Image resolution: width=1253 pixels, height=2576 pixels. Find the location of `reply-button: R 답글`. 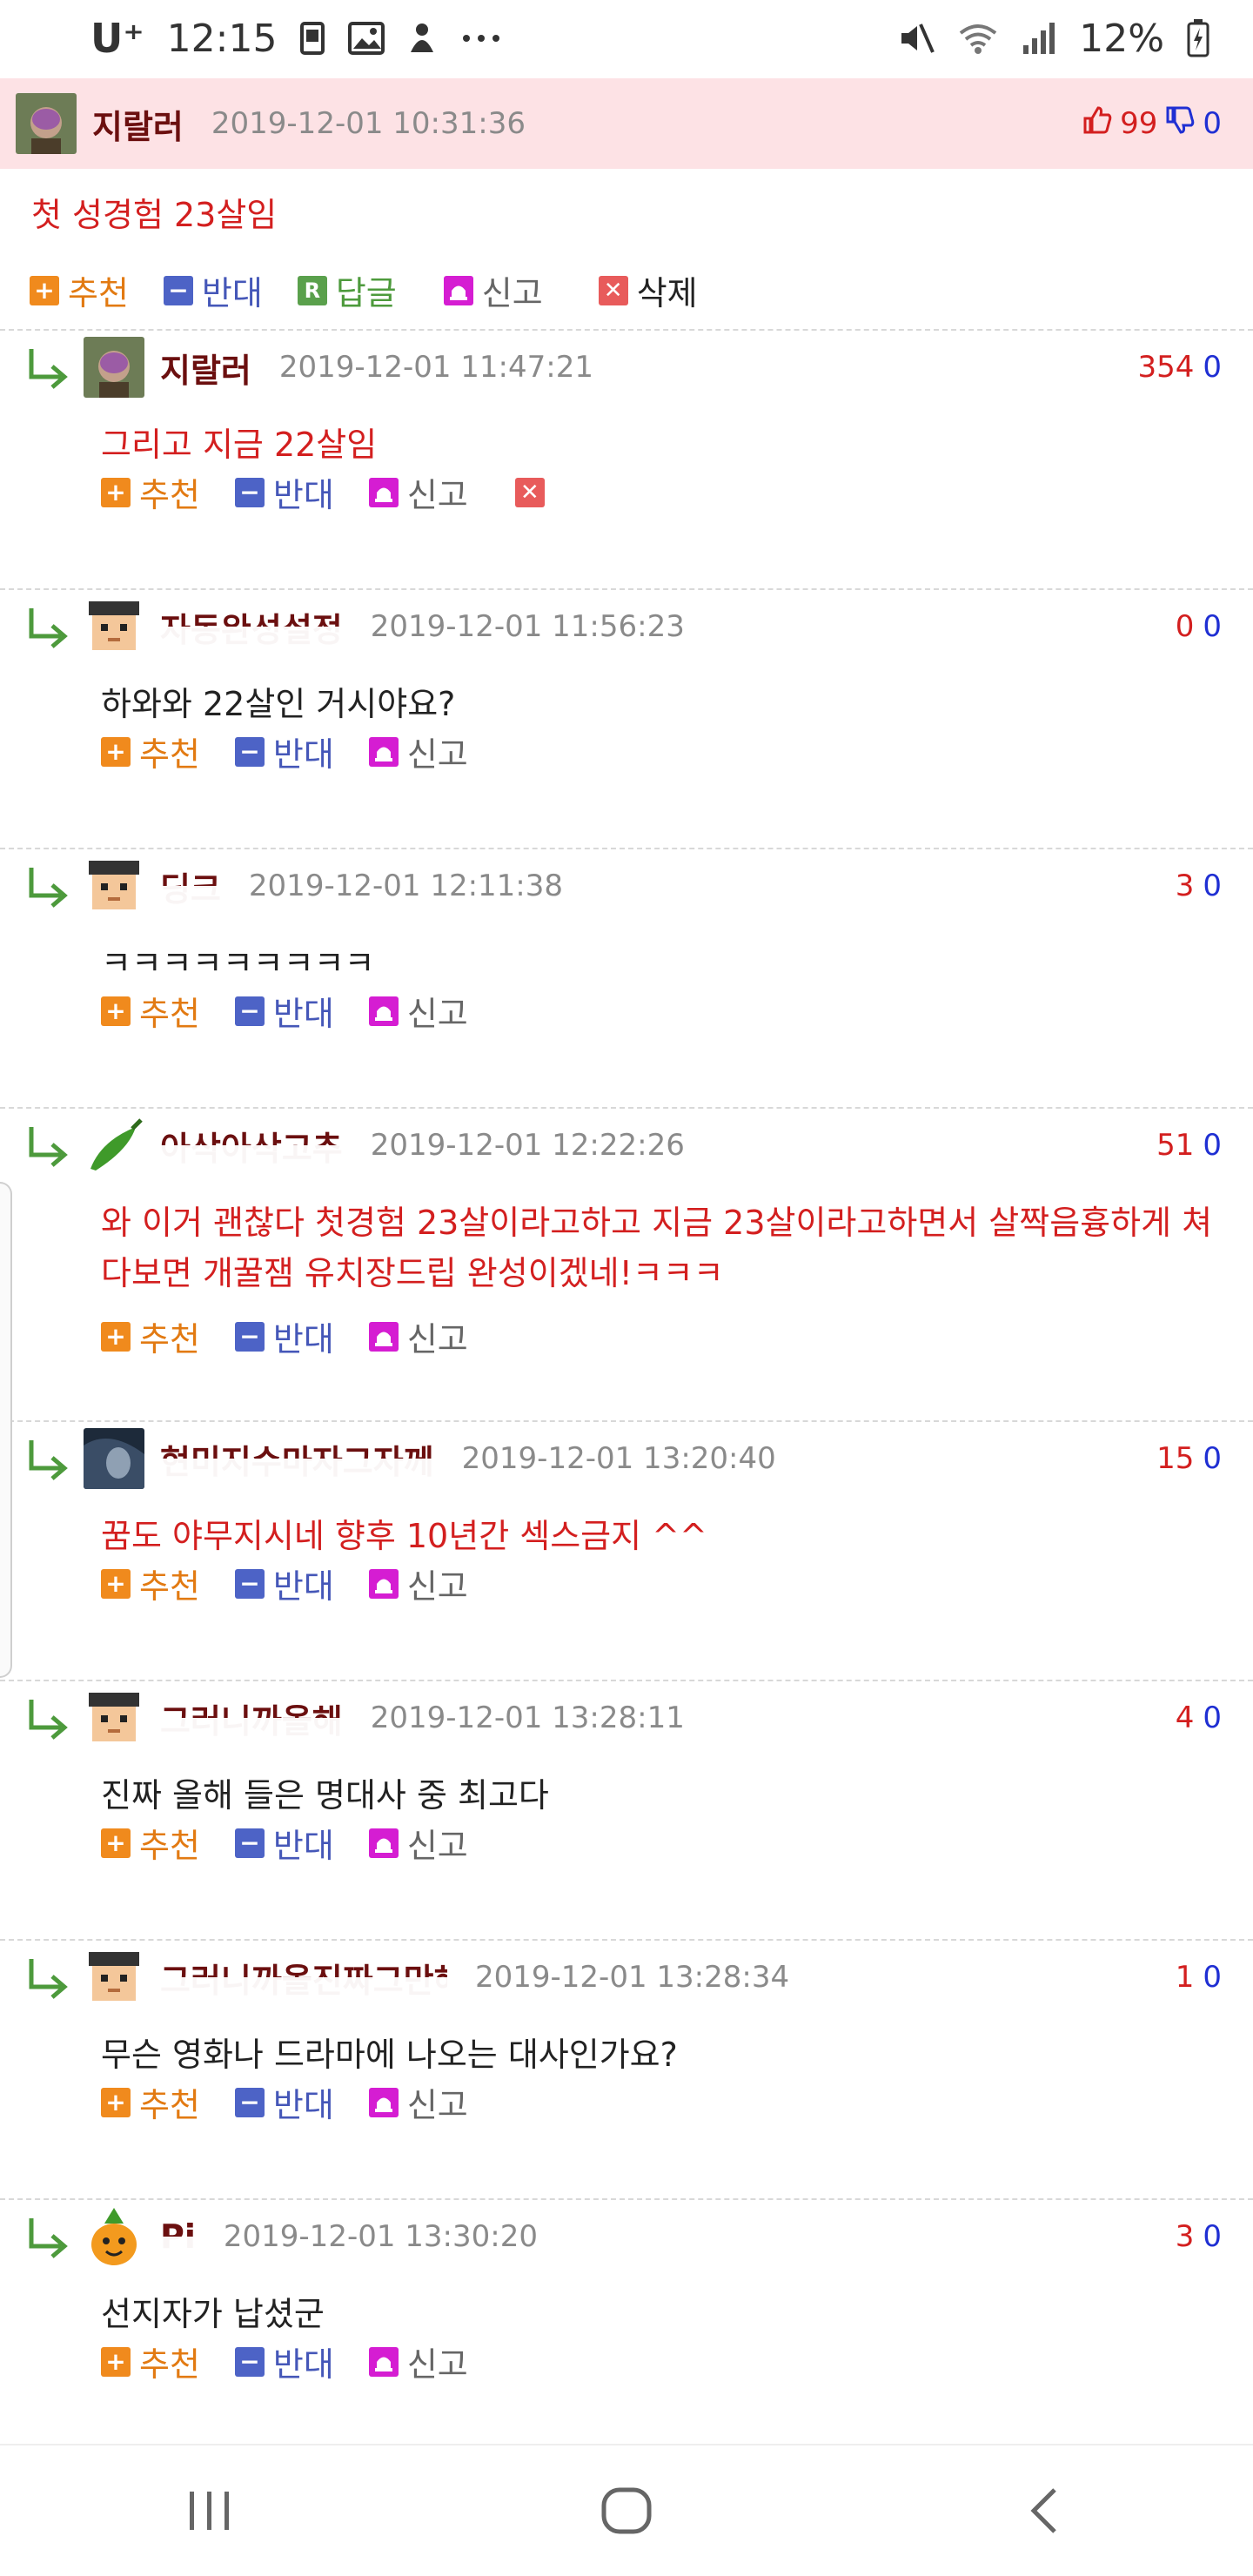

reply-button: R 답글 is located at coordinates (347, 290).